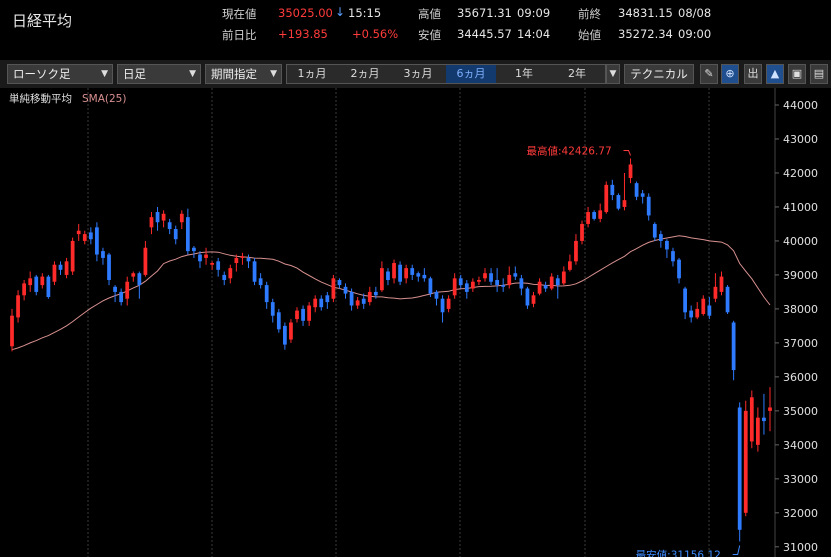  Describe the element at coordinates (42, 74) in the screenshot. I see `chart-type-label: ローソク足` at that location.